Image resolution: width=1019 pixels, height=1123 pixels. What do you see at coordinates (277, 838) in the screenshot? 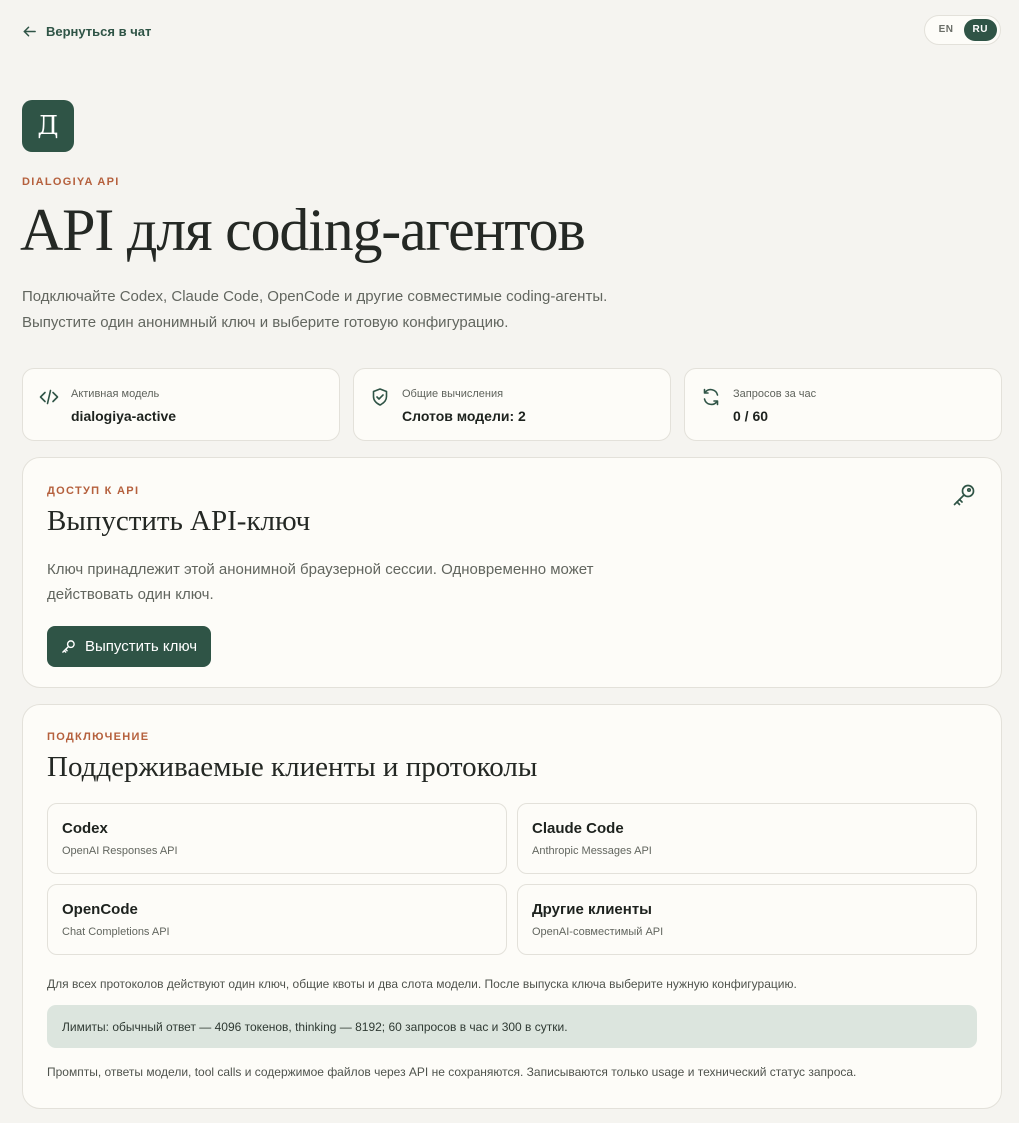
I see `client-card-codex: Codex OpenAI Responses API` at bounding box center [277, 838].